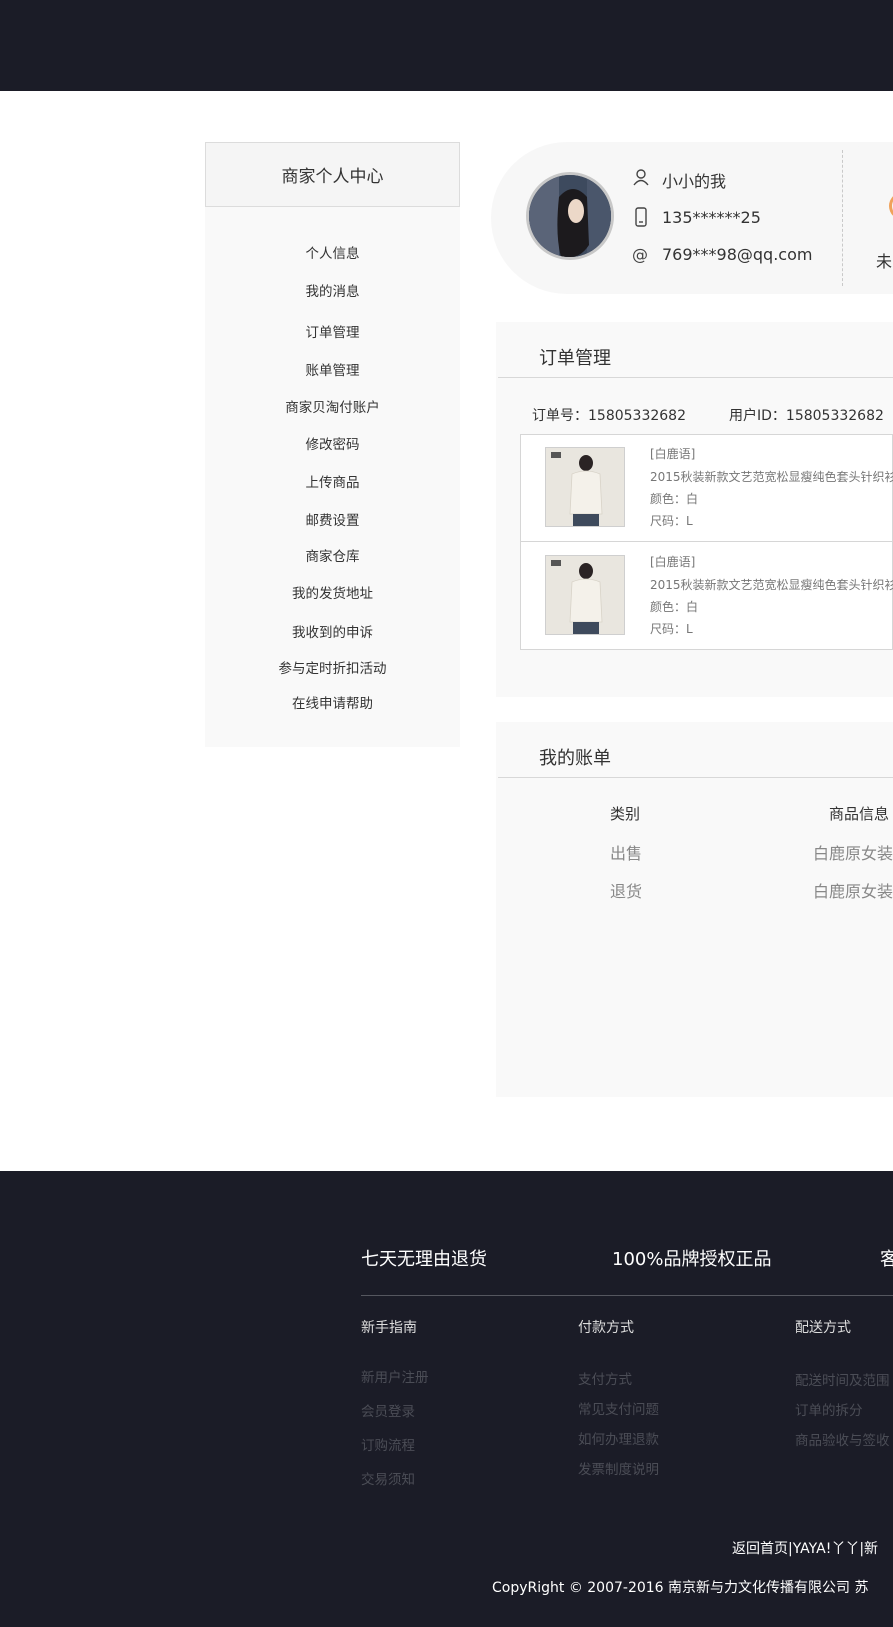 The width and height of the screenshot is (893, 1627). What do you see at coordinates (618, 1468) in the screenshot?
I see `footer-link: 发票制度说明` at bounding box center [618, 1468].